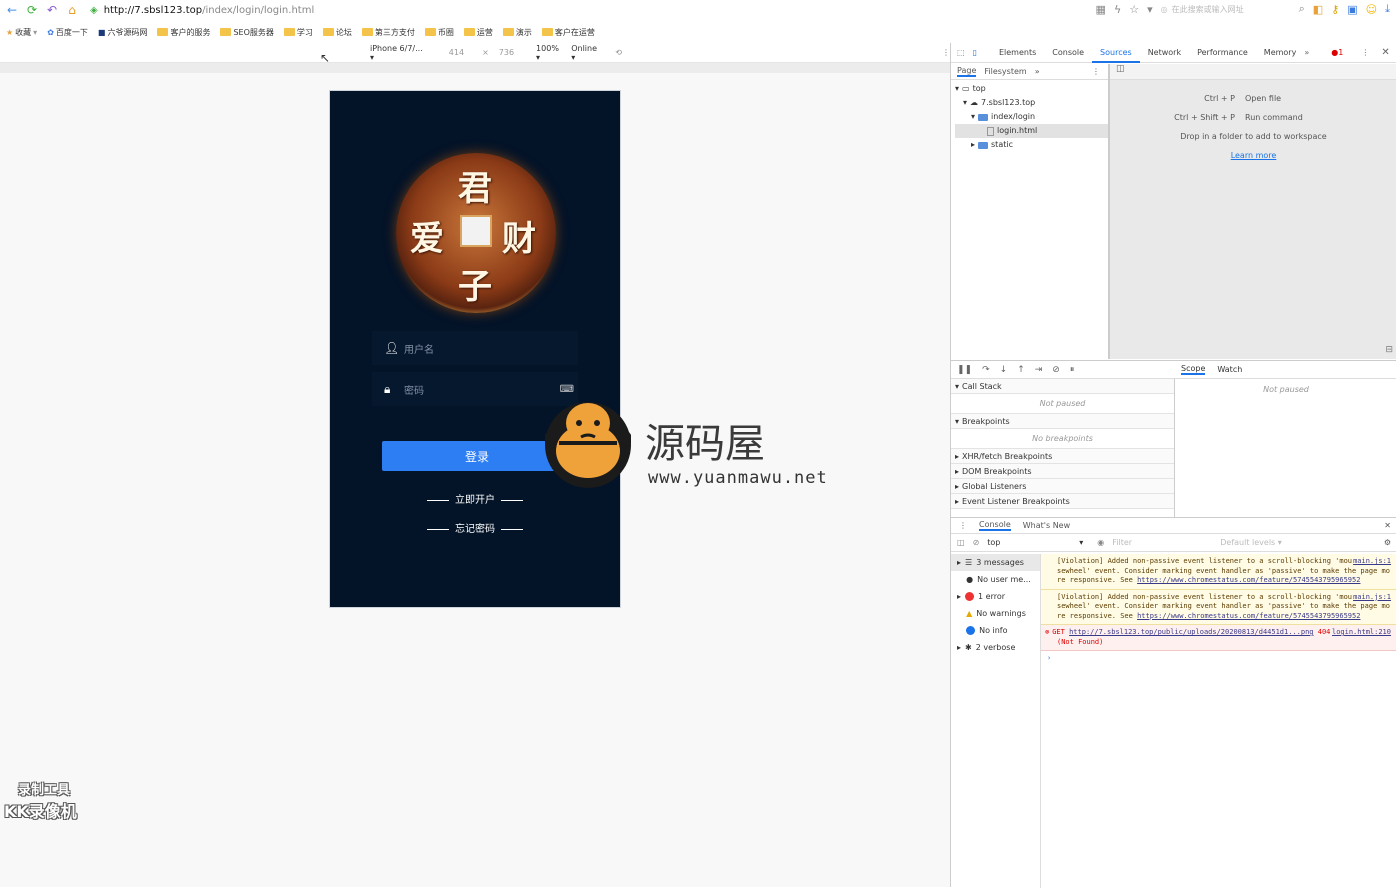 Image resolution: width=1396 pixels, height=888 pixels. Describe the element at coordinates (388, 32) in the screenshot. I see `bookmark-folder: 第三方支付` at that location.